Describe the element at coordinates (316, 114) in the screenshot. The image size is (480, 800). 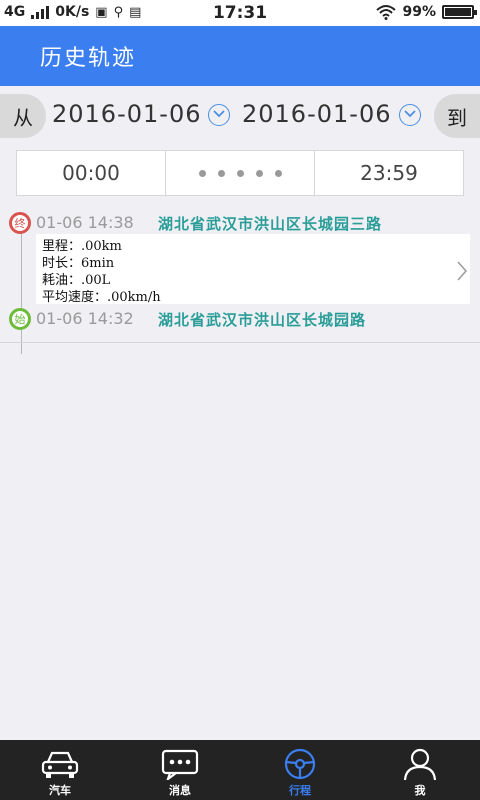
I see `end-date: 2016-01-06` at that location.